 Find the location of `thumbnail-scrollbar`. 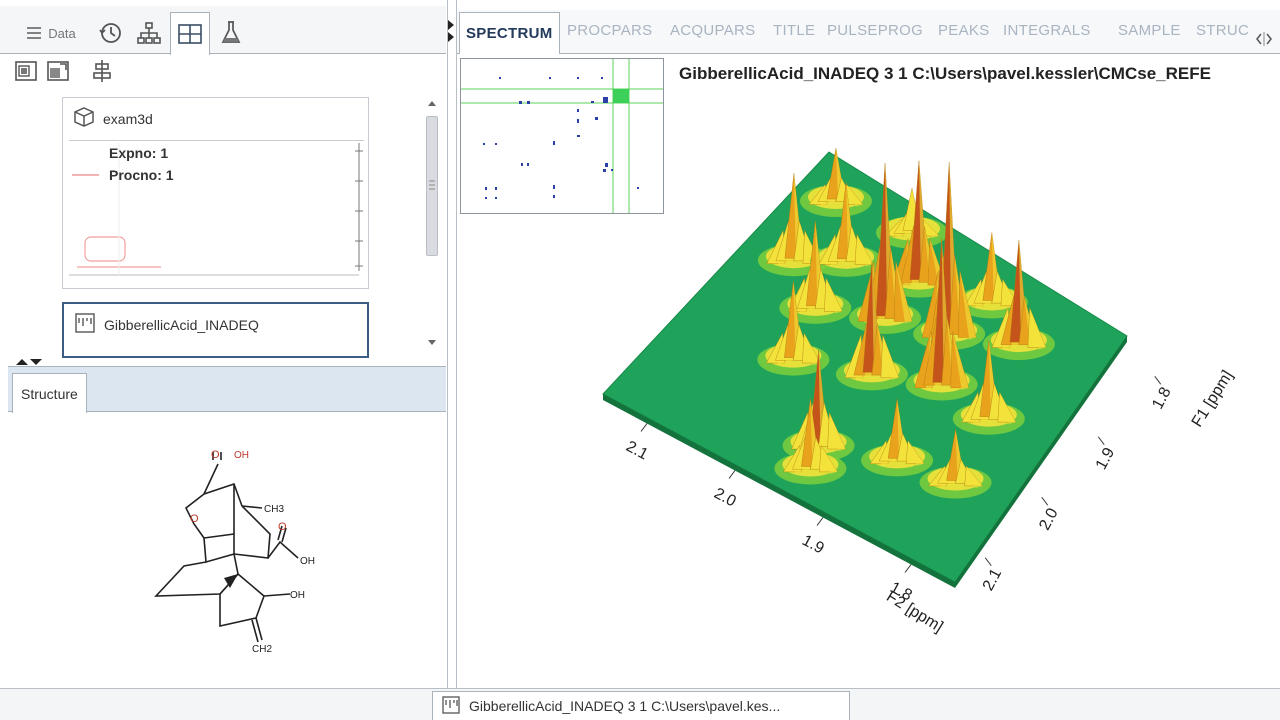

thumbnail-scrollbar is located at coordinates (432, 221).